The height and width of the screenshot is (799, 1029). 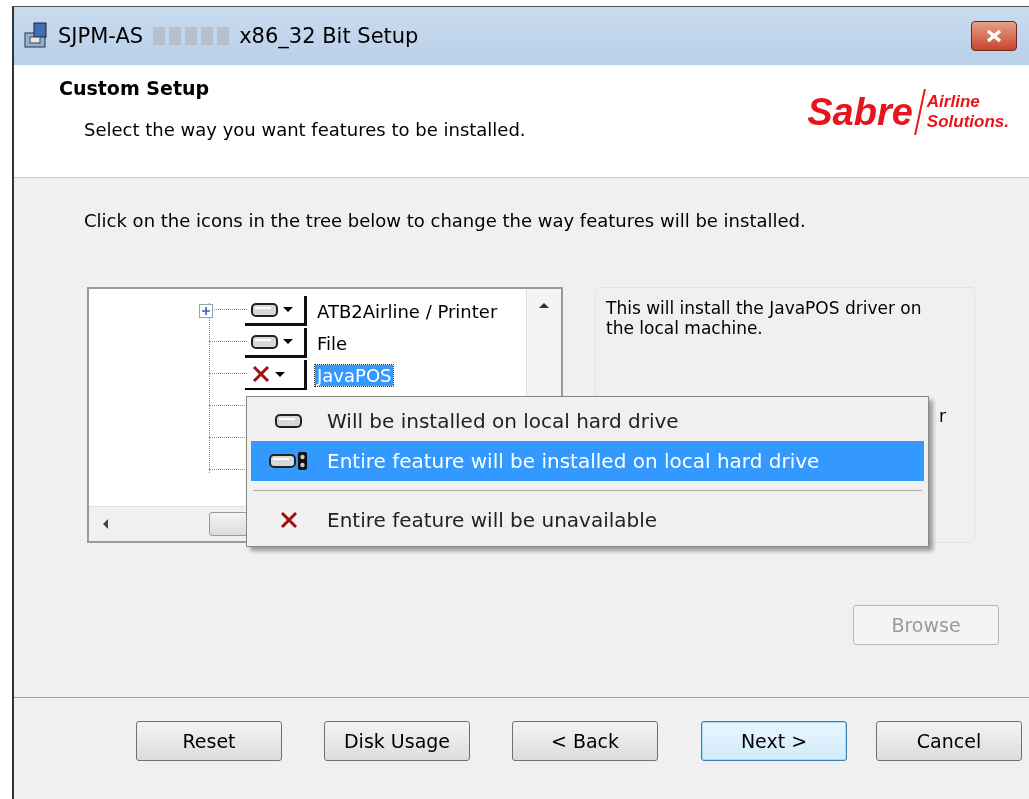 I want to click on instruction-text: Click on the icons in the tree below to change the way features will be installed., so click(x=445, y=220).